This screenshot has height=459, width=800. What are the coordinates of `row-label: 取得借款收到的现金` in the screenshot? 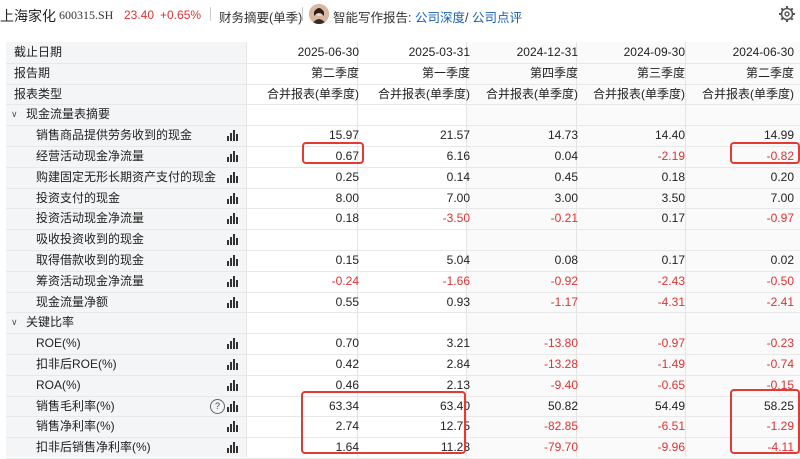 It's located at (90, 260).